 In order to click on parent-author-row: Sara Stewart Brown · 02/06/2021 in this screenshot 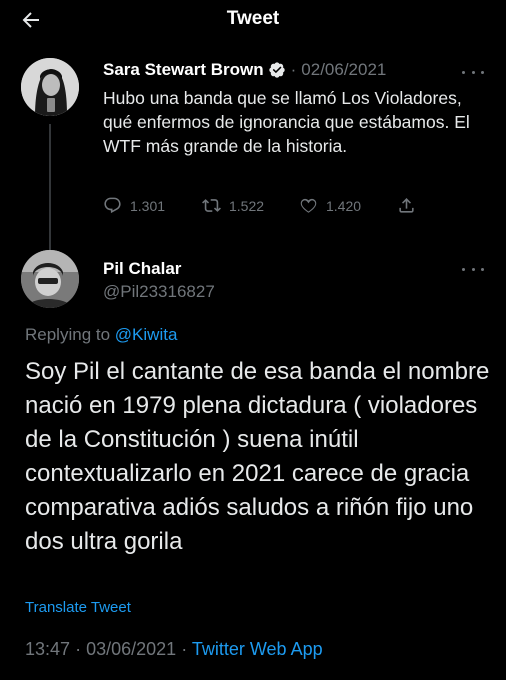, I will do `click(244, 70)`.